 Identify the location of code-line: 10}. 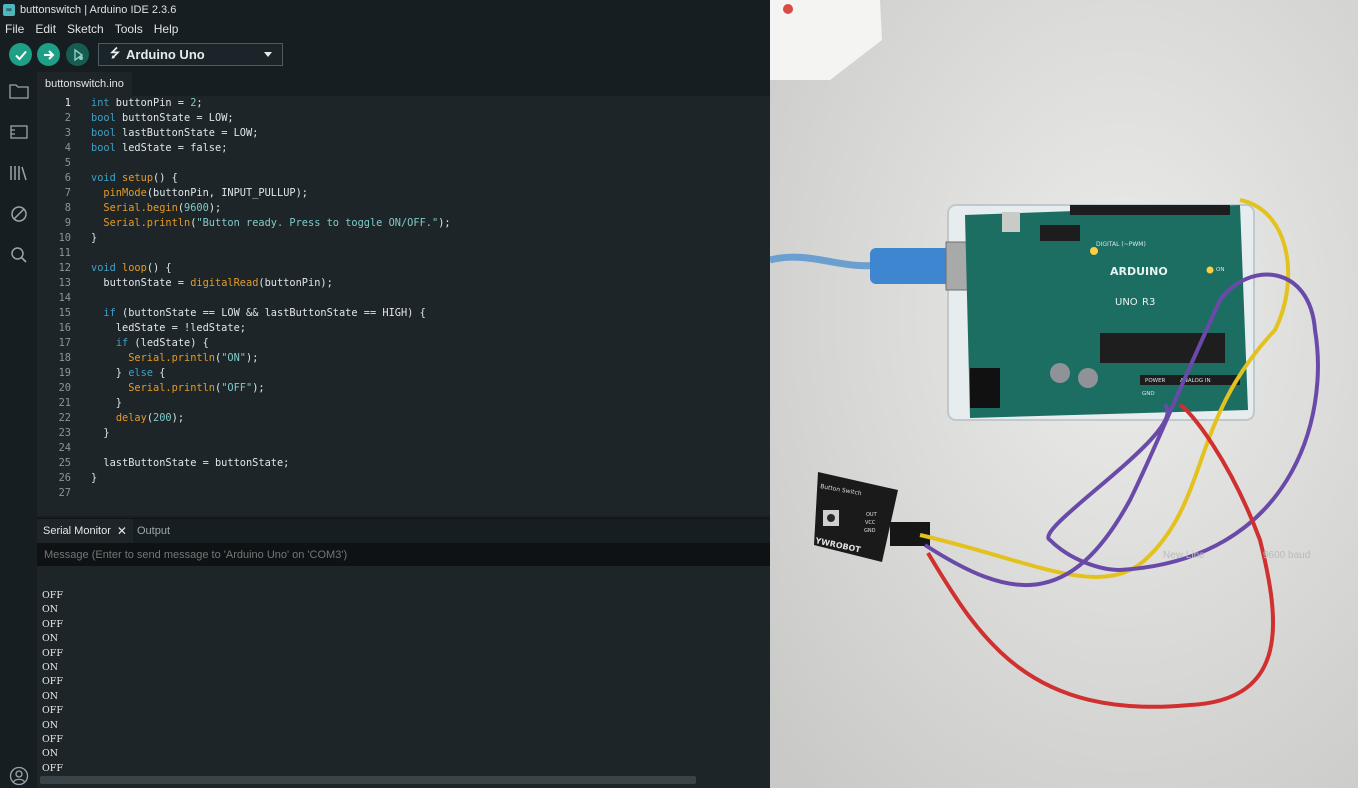
(403, 238).